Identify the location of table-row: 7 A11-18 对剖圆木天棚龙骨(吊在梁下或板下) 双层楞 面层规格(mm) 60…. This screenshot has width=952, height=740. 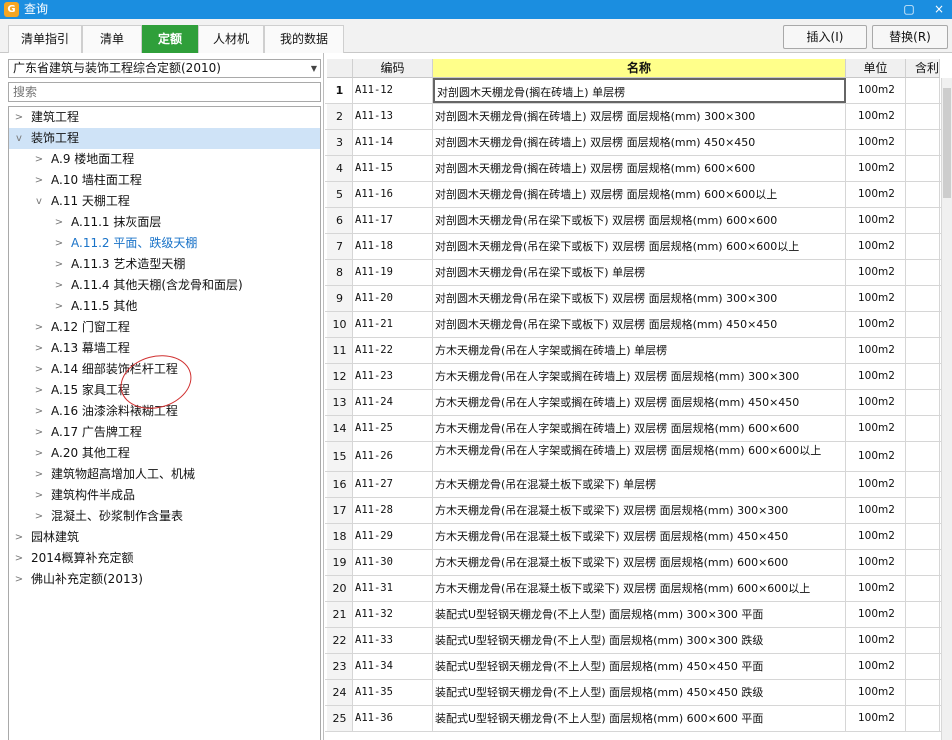
(638, 247).